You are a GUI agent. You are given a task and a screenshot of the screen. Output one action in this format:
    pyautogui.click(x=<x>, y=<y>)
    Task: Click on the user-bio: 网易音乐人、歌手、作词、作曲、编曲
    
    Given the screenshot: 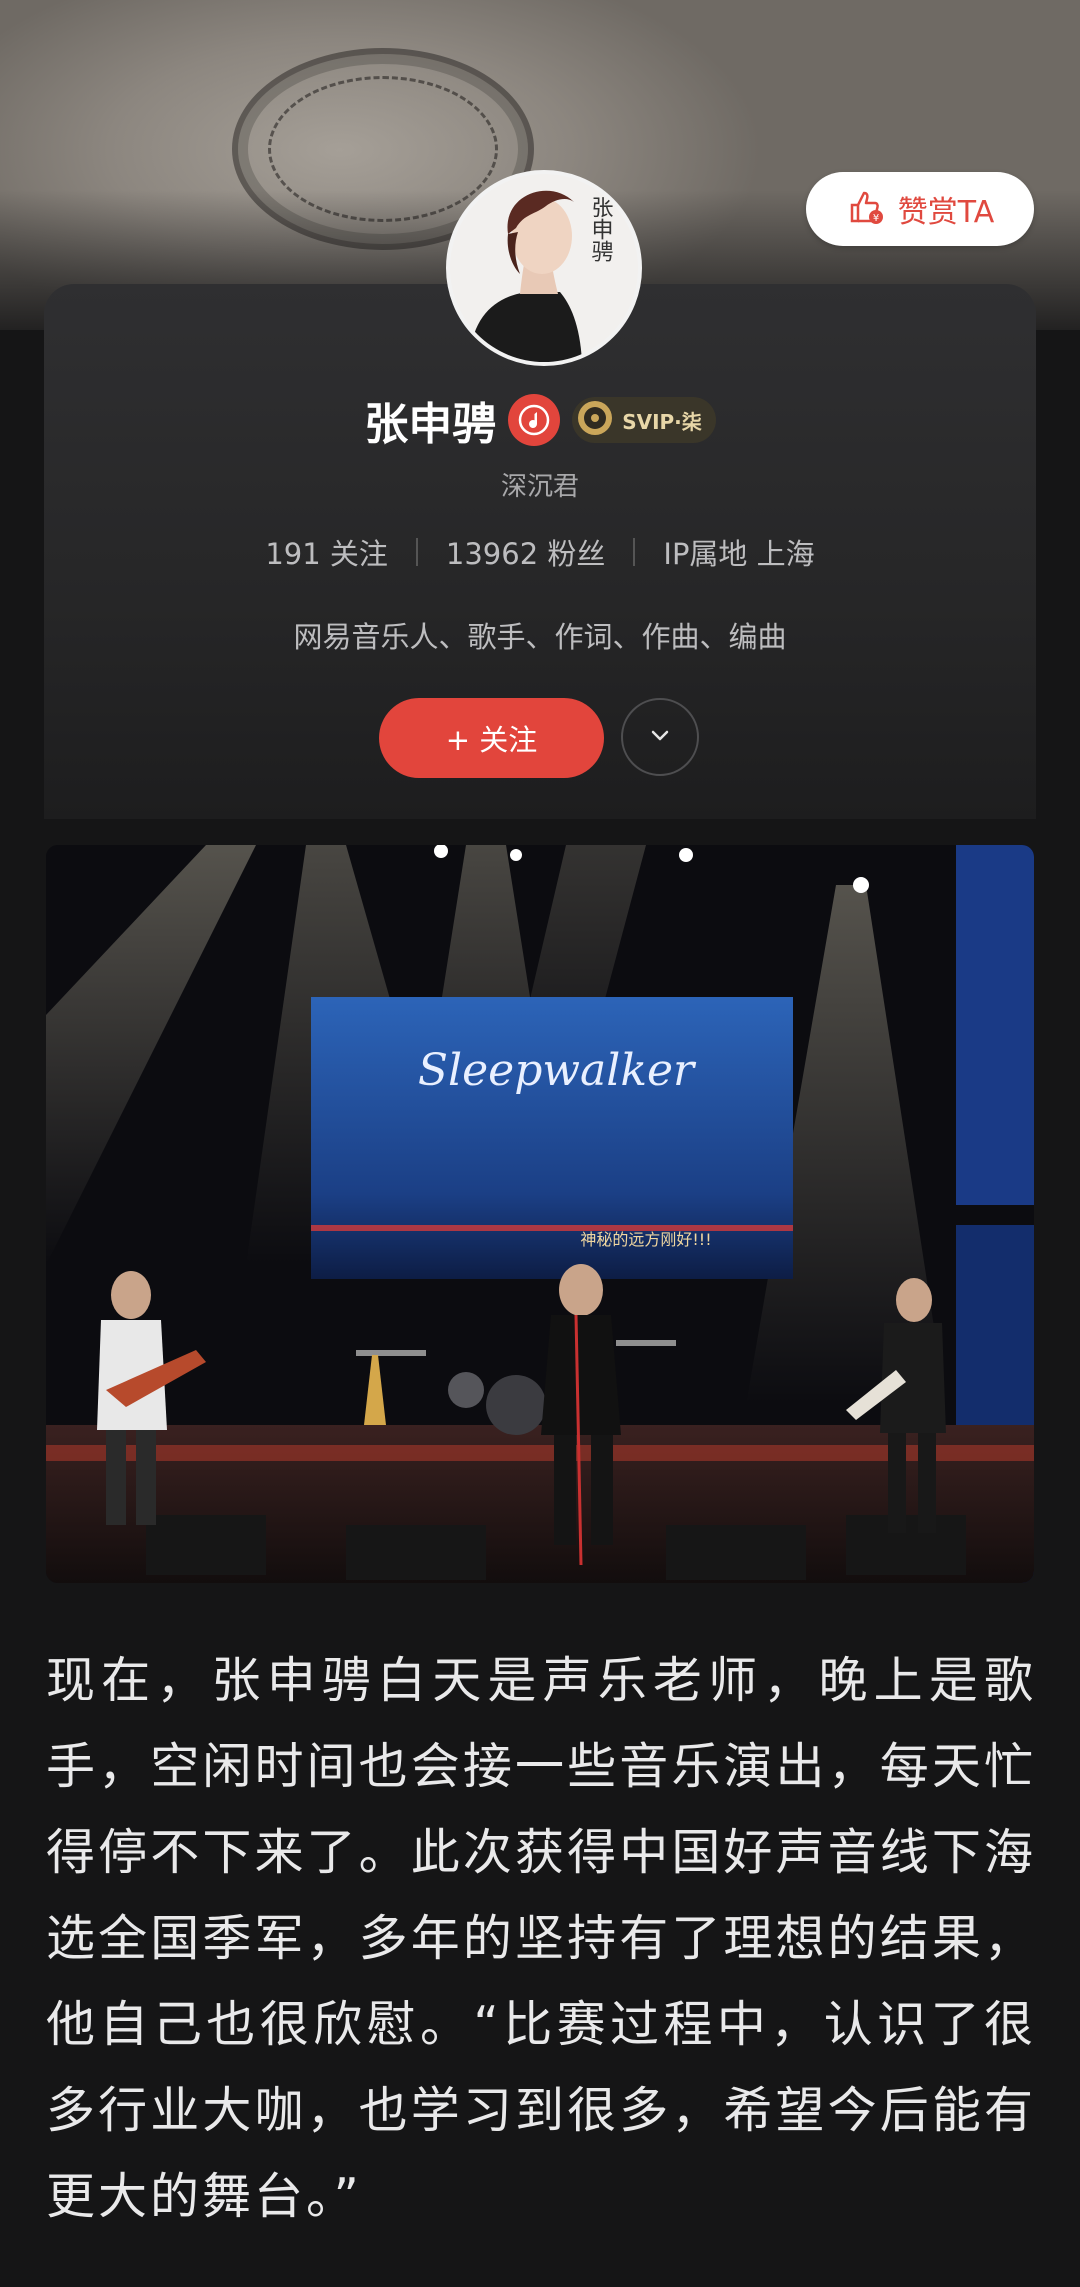 What is the action you would take?
    pyautogui.click(x=540, y=637)
    